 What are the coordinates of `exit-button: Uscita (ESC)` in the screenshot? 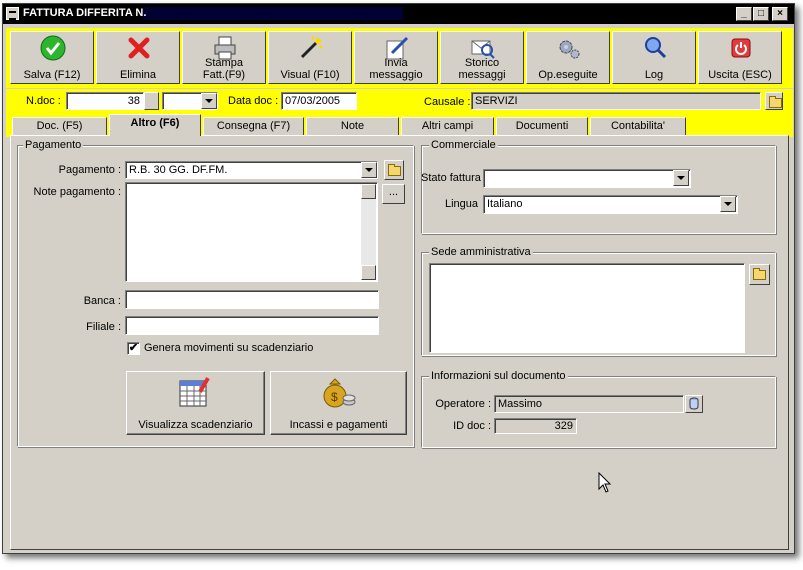 It's located at (740, 57).